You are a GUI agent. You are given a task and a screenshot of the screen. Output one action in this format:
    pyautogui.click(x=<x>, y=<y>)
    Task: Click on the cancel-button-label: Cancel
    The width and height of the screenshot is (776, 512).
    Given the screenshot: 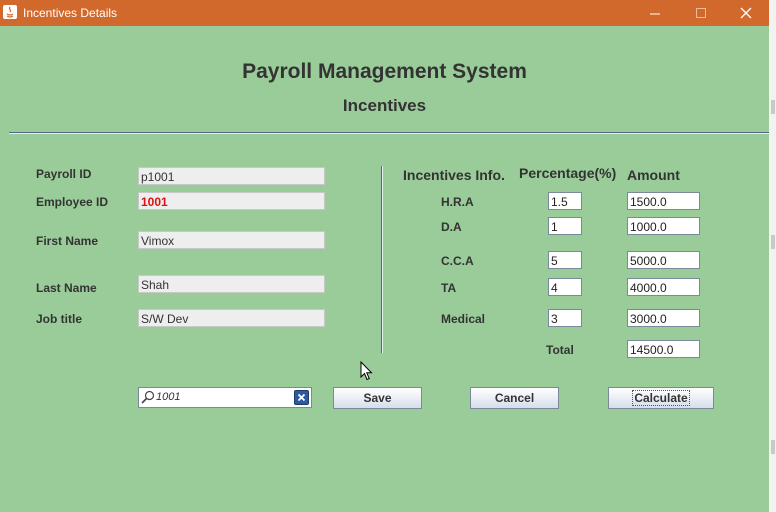 What is the action you would take?
    pyautogui.click(x=514, y=398)
    